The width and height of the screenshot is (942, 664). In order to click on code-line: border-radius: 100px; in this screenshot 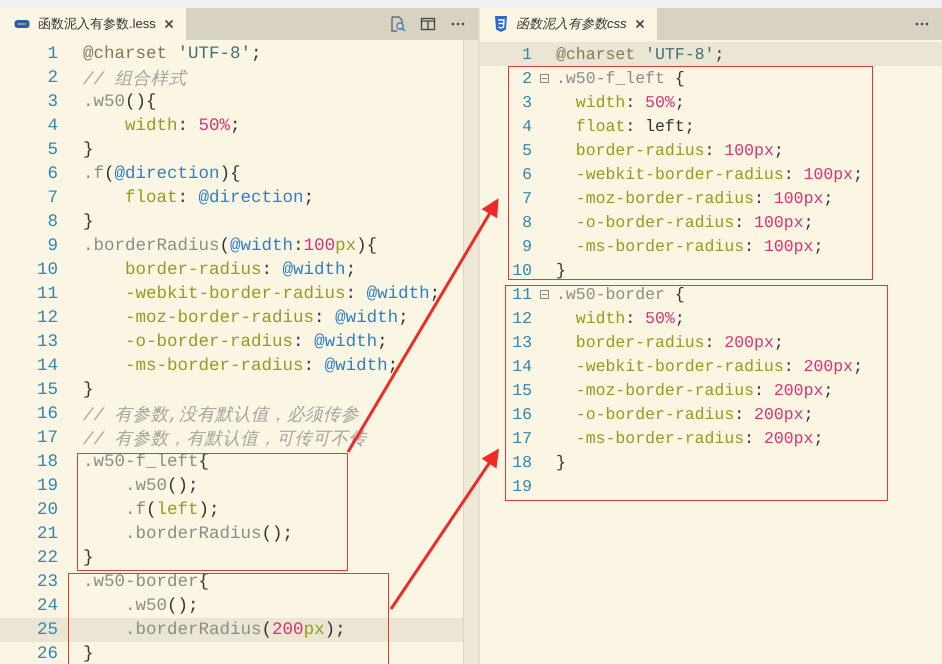, I will do `click(679, 150)`.